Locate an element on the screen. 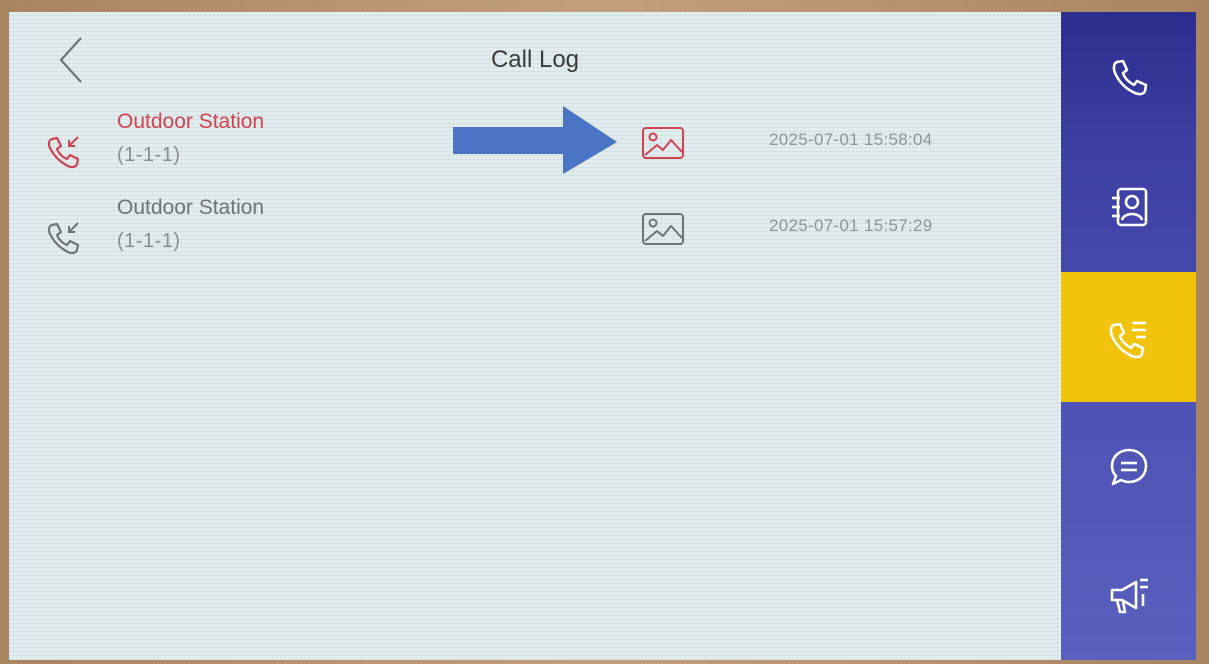 This screenshot has height=664, width=1209. page-title: Call Log is located at coordinates (535, 59).